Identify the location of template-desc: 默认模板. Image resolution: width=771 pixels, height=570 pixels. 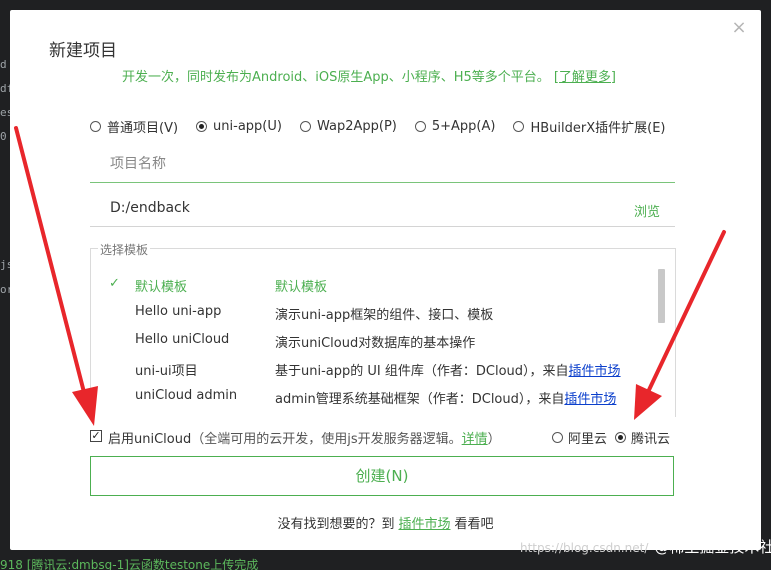
(301, 287).